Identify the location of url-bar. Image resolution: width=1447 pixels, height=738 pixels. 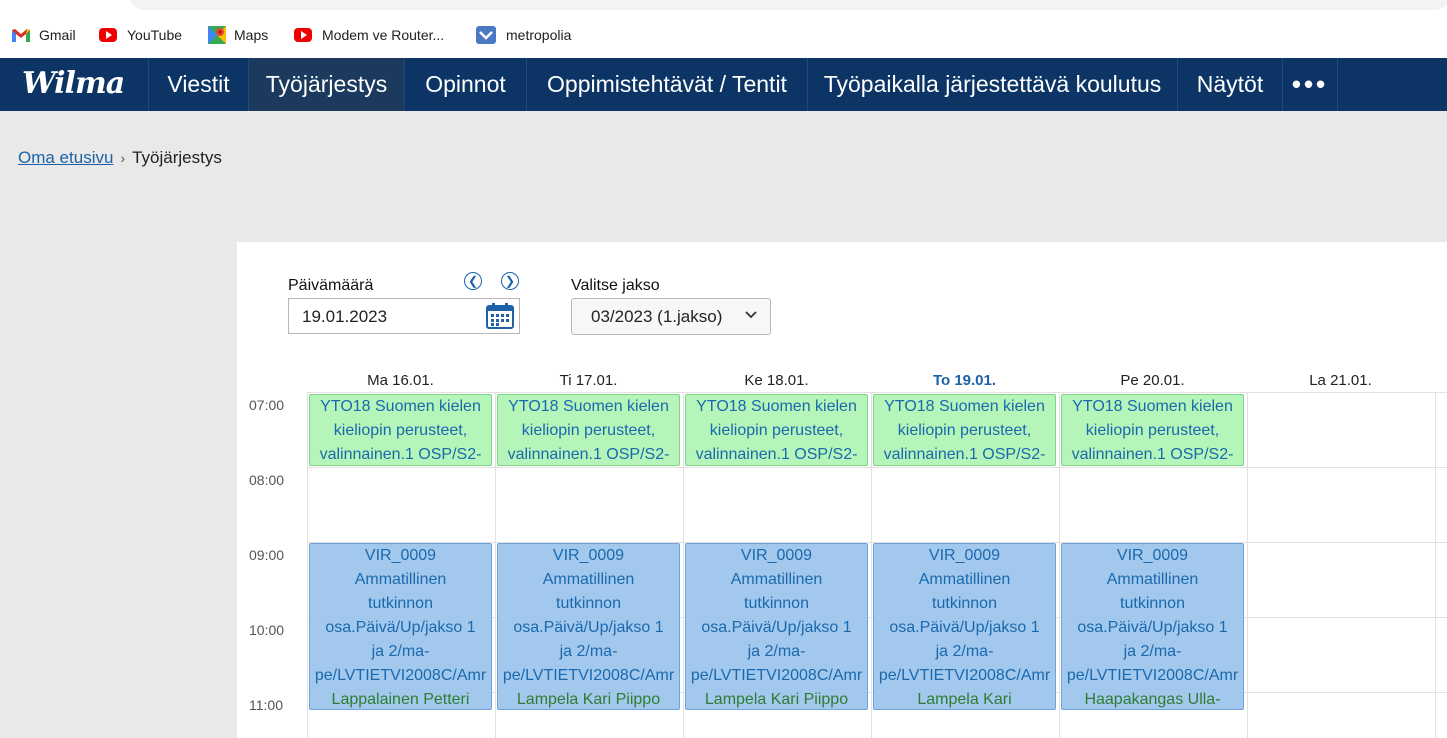
(788, 5).